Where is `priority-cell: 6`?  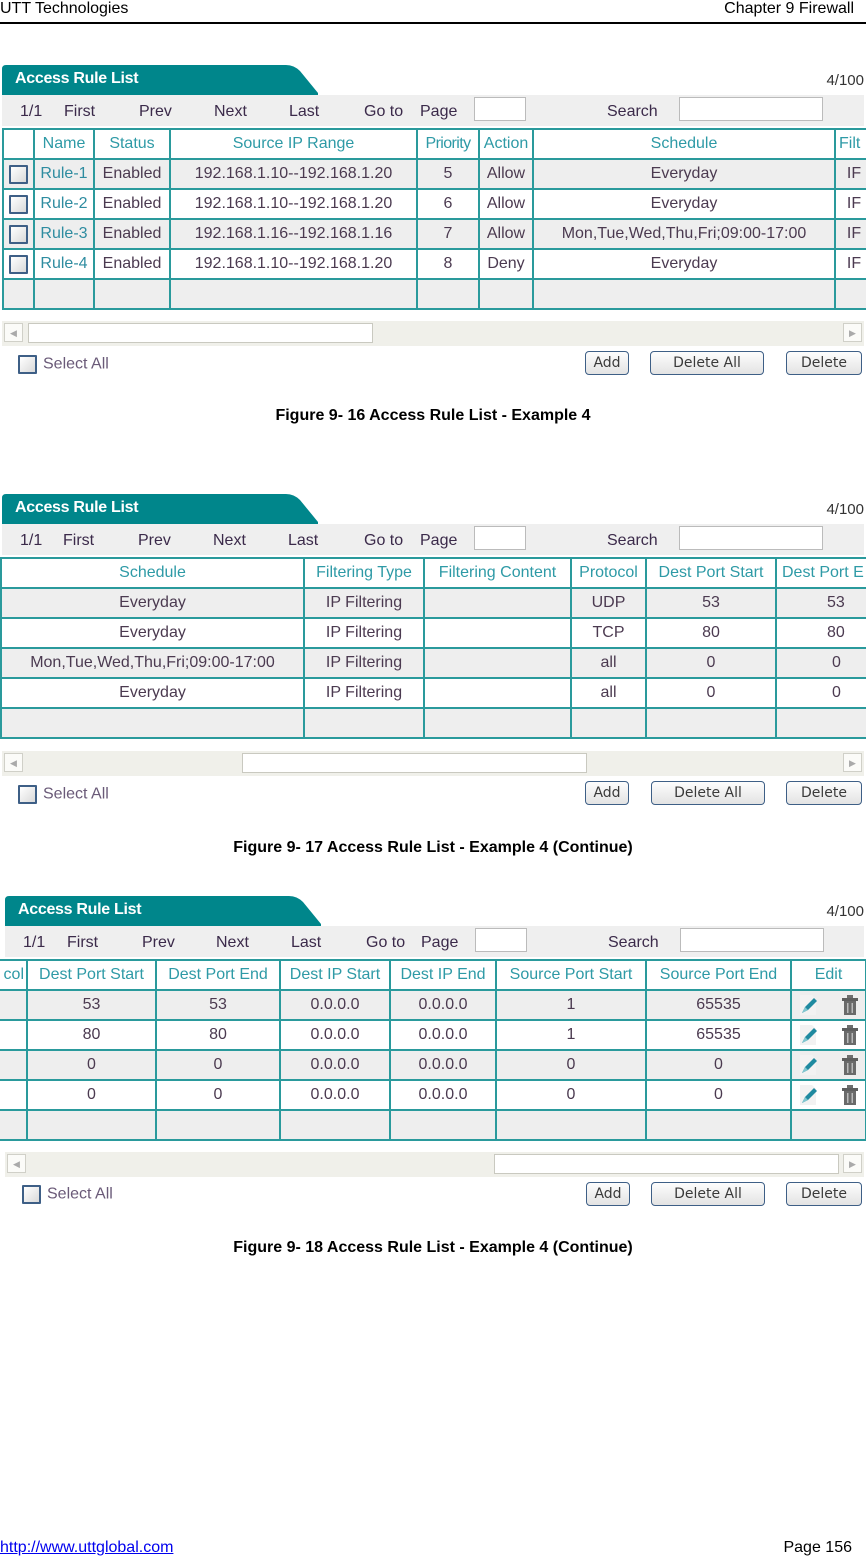 priority-cell: 6 is located at coordinates (448, 204).